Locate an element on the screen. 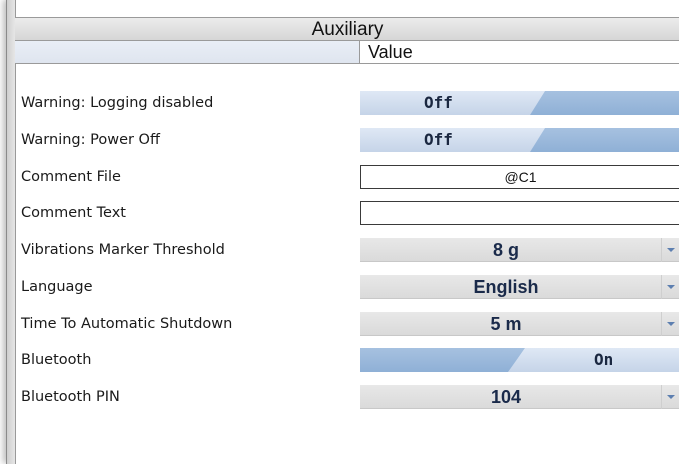  shutdown-time-dropdown: 5 m is located at coordinates (519, 324).